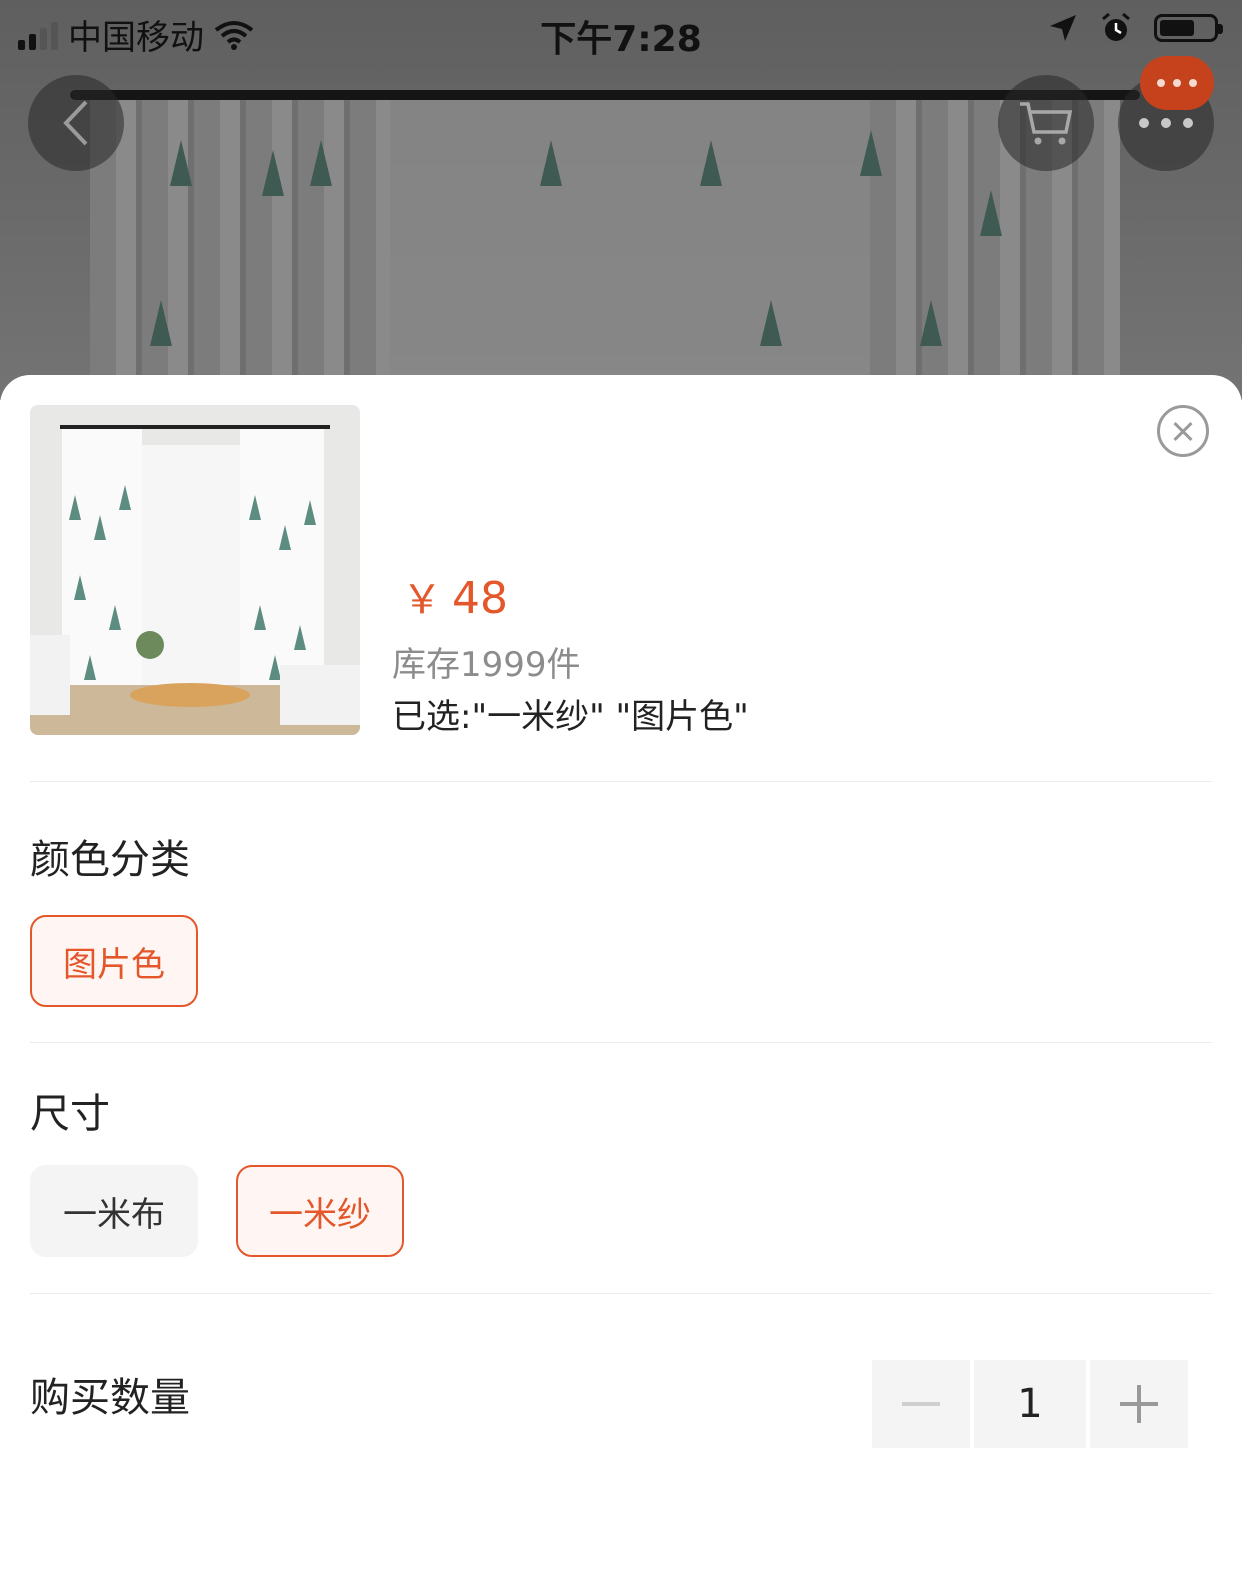 The width and height of the screenshot is (1242, 1595). Describe the element at coordinates (621, 32) in the screenshot. I see `status-bar: 中国移动 下午7:28` at that location.